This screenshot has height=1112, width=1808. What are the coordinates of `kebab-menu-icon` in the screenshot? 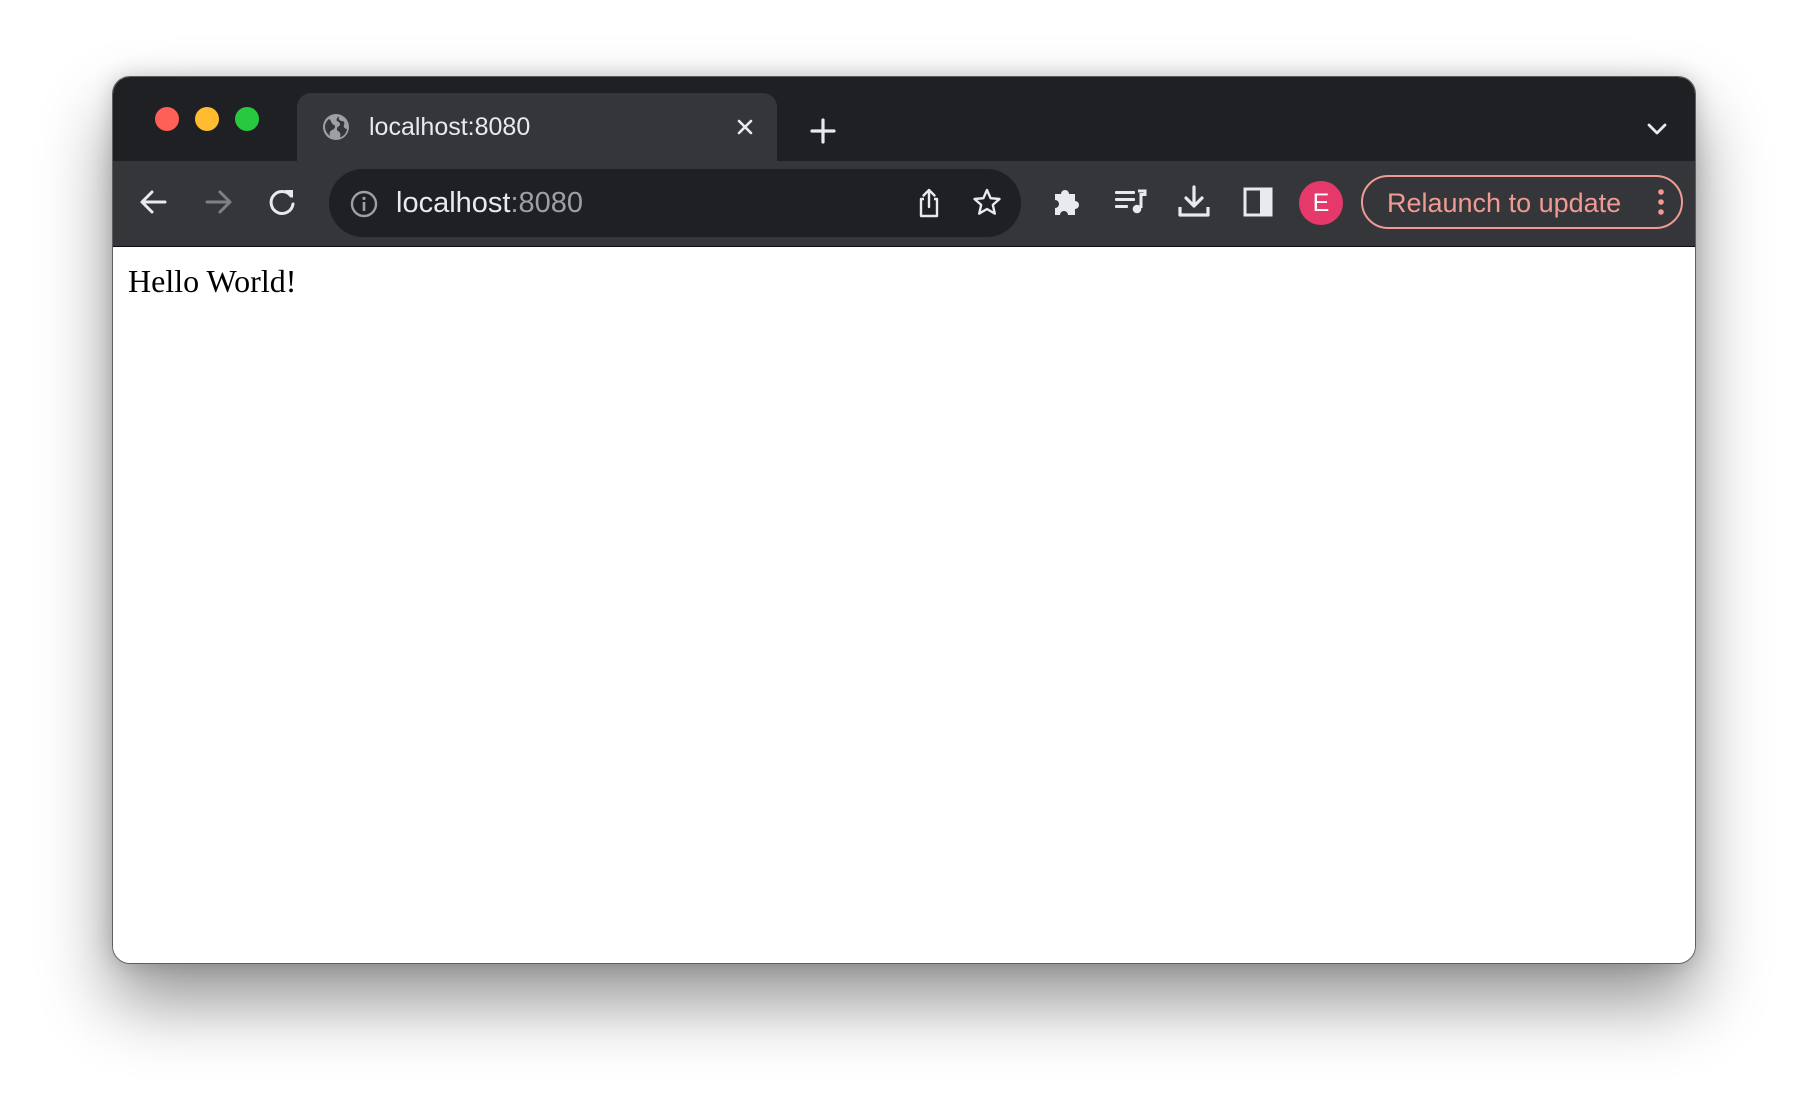 It's located at (1661, 202).